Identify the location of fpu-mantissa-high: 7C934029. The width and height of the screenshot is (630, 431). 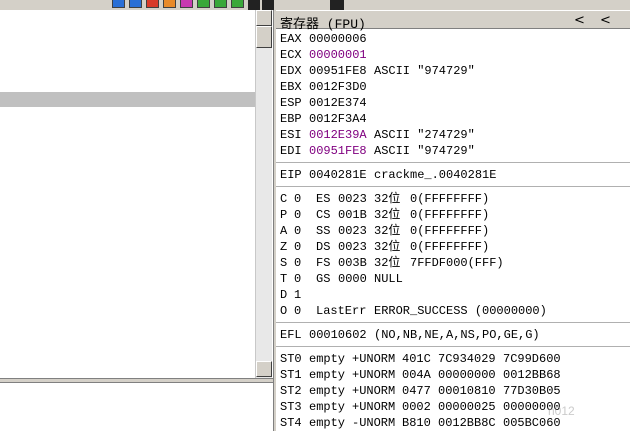
(467, 359).